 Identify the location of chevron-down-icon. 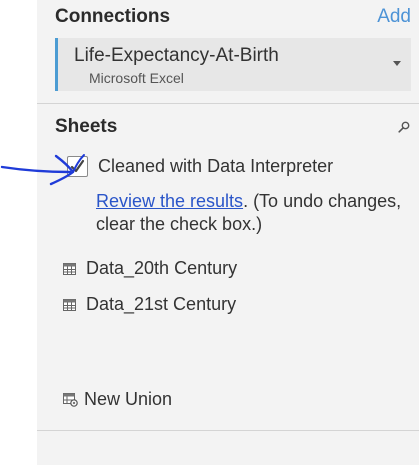
(397, 63).